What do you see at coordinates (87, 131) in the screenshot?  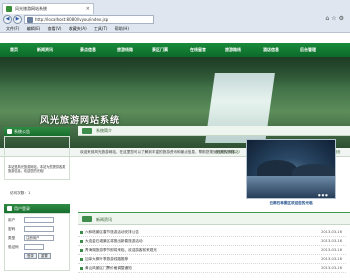 I see `intro-icon` at bounding box center [87, 131].